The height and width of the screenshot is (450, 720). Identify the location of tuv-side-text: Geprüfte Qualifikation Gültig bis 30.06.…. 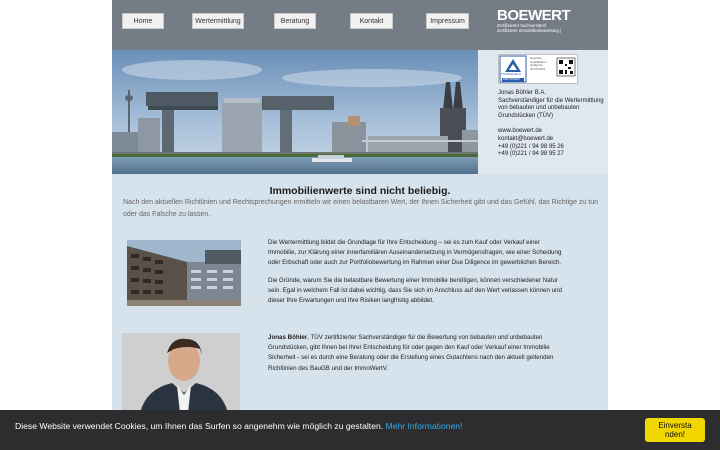
(538, 63).